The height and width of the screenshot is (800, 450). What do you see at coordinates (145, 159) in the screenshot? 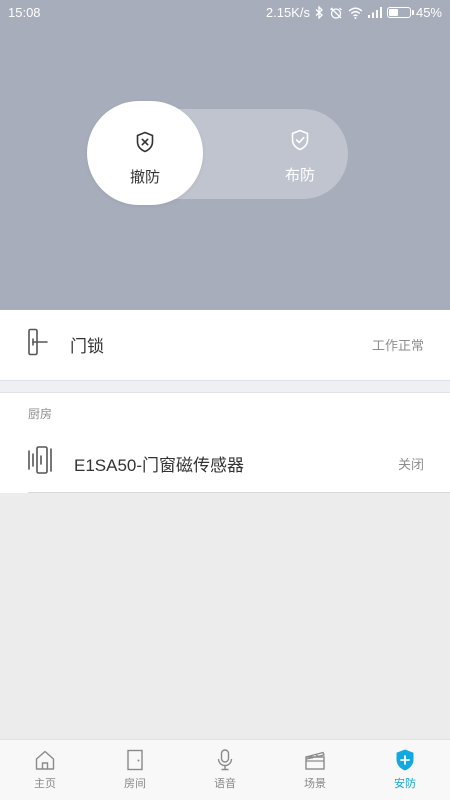
I see `disarm-option: 撤防` at bounding box center [145, 159].